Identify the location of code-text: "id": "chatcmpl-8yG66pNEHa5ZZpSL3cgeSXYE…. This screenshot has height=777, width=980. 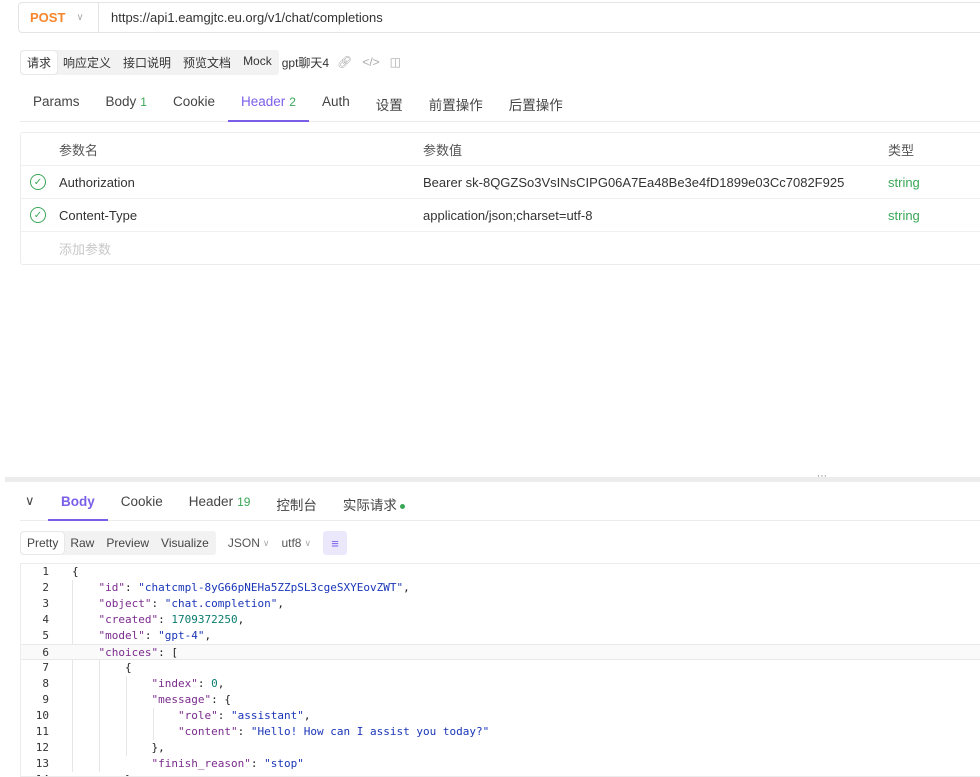
(254, 587).